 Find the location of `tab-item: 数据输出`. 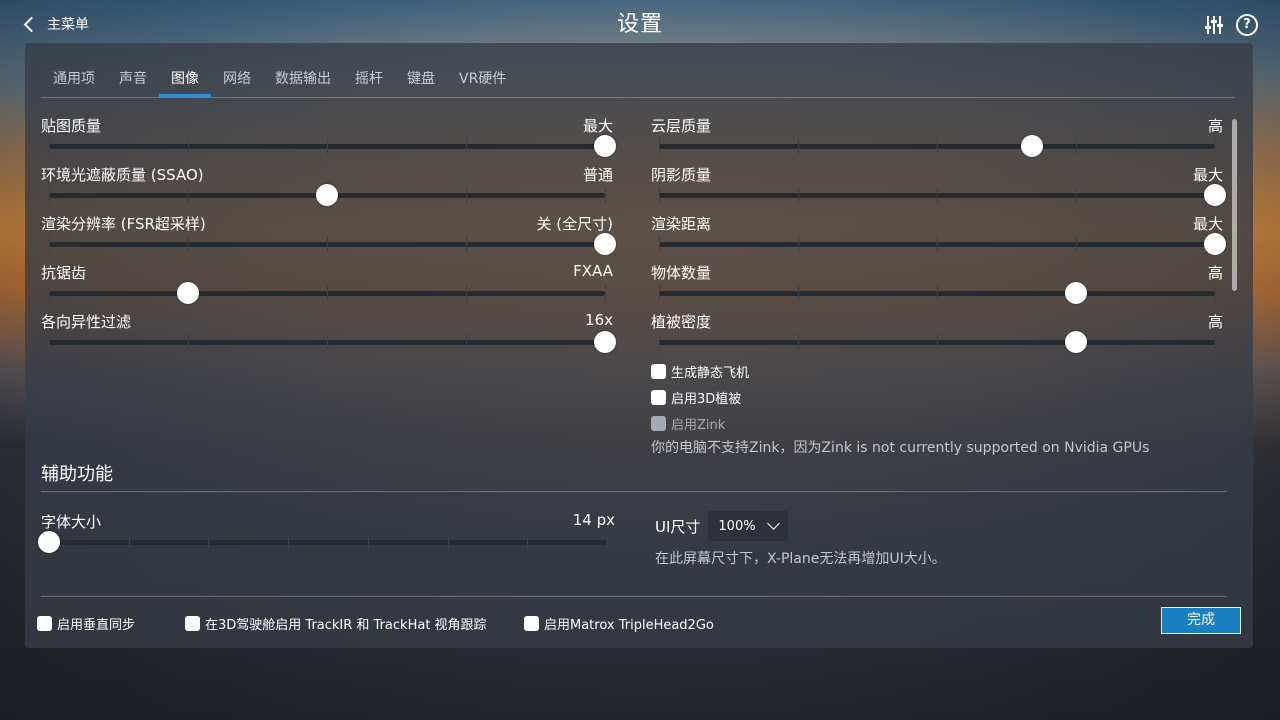

tab-item: 数据输出 is located at coordinates (303, 80).